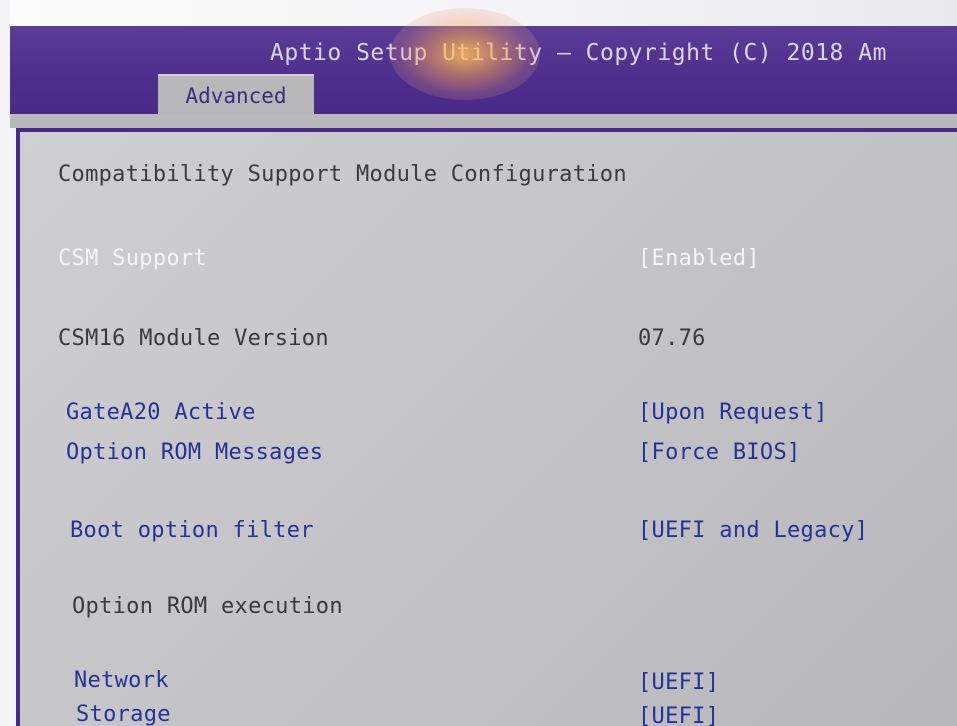  I want to click on network-value: [UEFI], so click(678, 682).